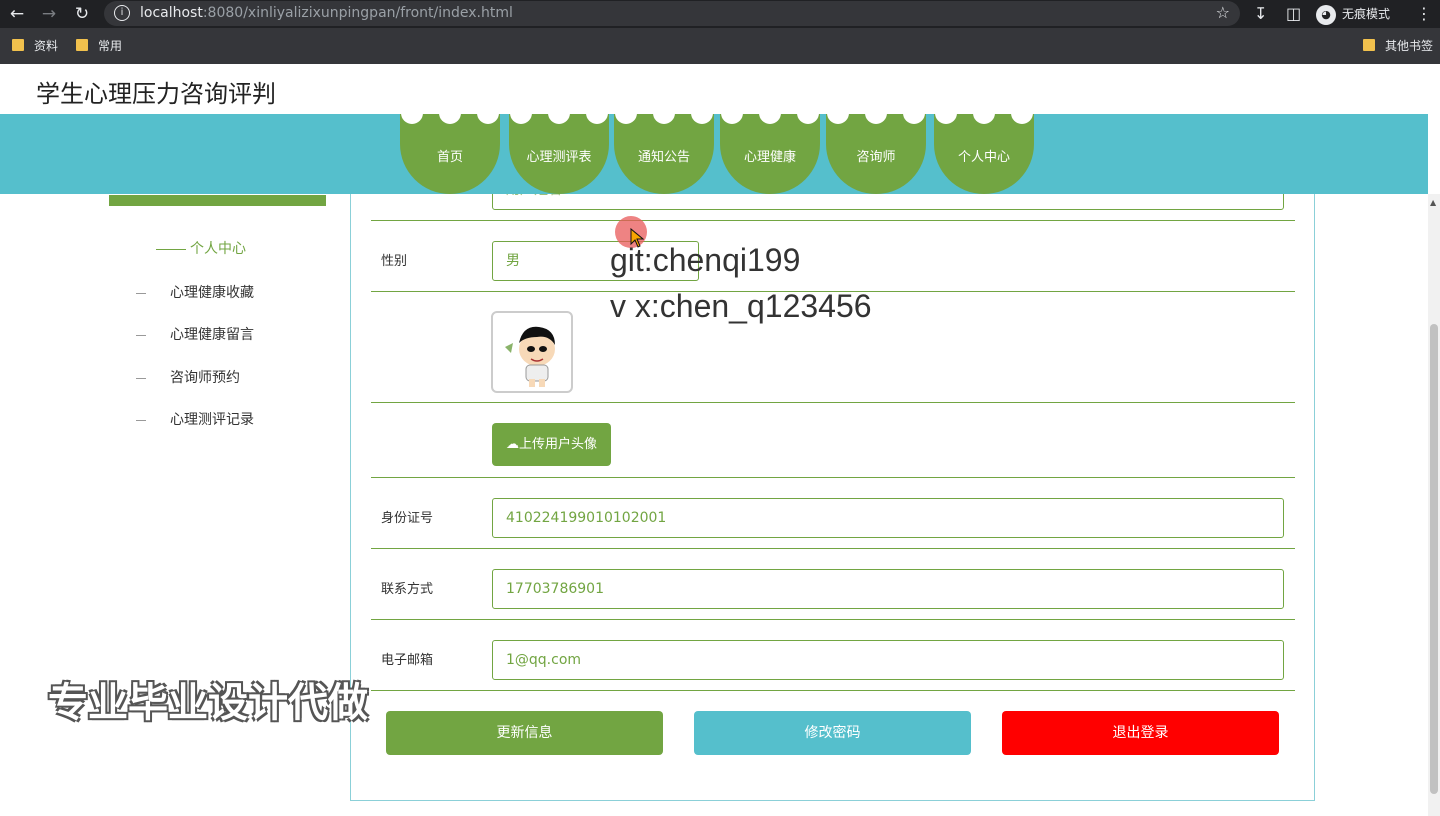 The image size is (1440, 816). I want to click on nav-personal-center: 个人中心, so click(984, 148).